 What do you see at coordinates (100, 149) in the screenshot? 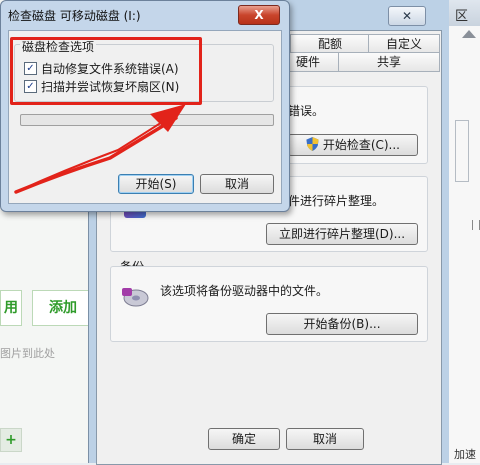
I see `annotation-arrow` at bounding box center [100, 149].